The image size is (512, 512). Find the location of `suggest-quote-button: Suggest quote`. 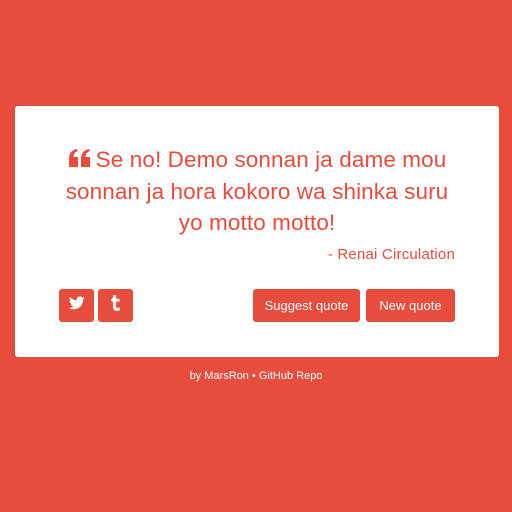

suggest-quote-button: Suggest quote is located at coordinates (306, 305).